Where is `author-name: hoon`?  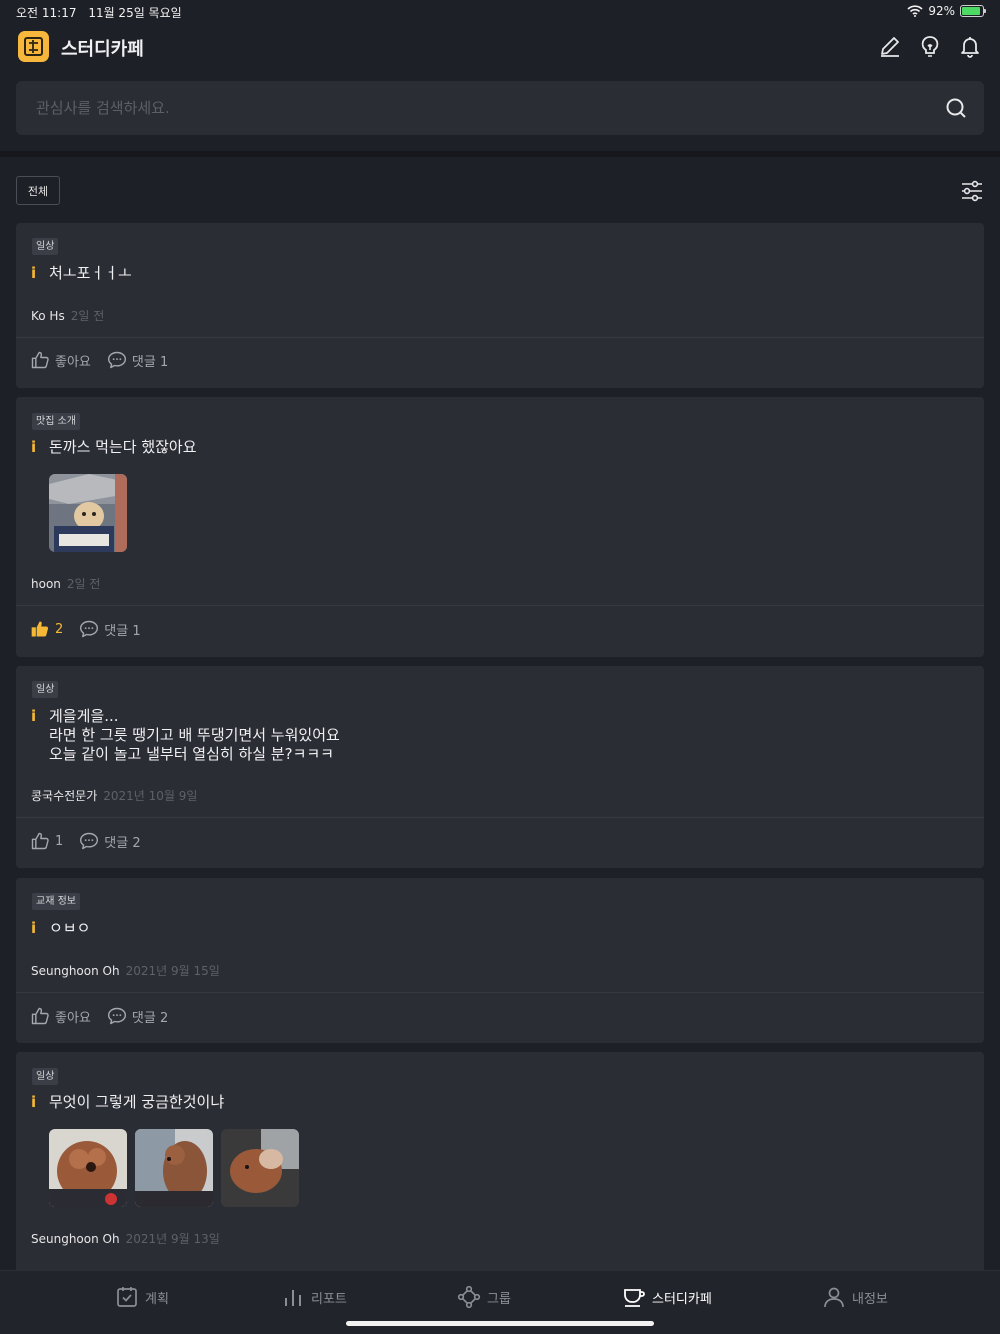 author-name: hoon is located at coordinates (46, 584).